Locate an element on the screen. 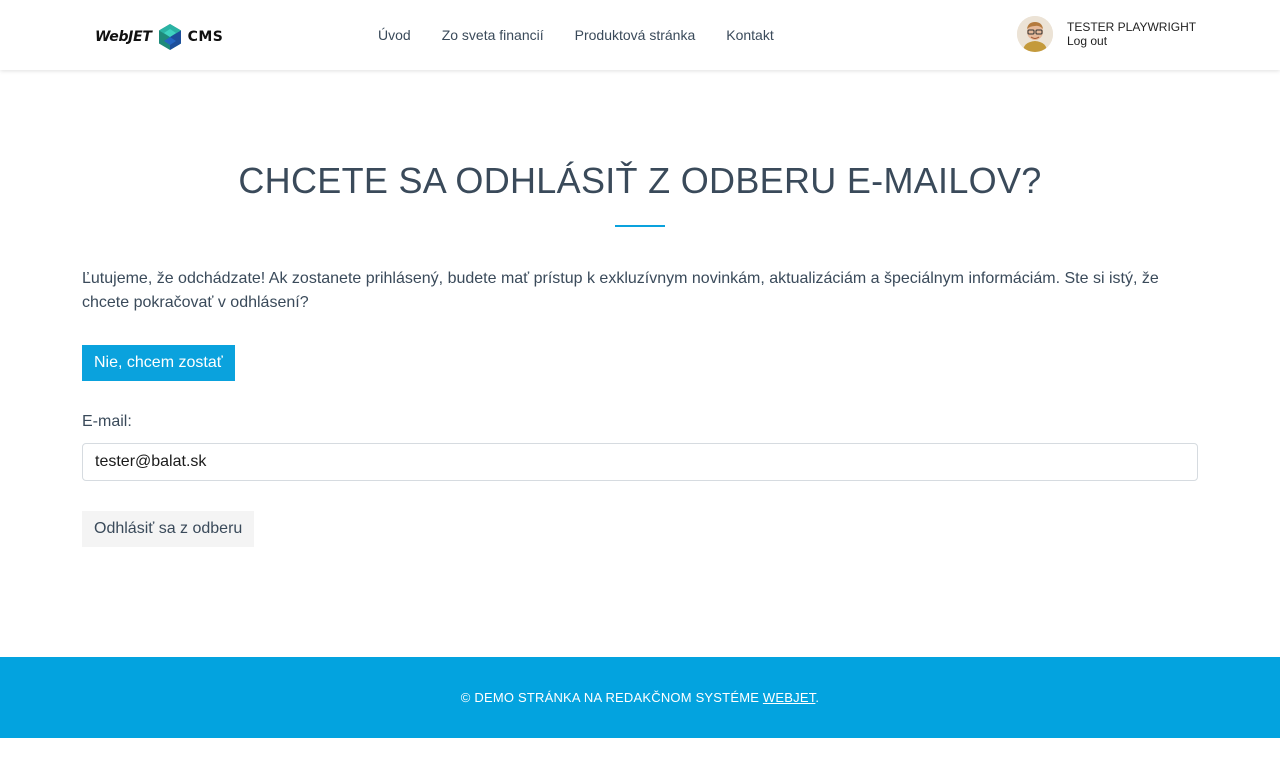 This screenshot has height=760, width=1280. footer-suffix: . is located at coordinates (817, 697).